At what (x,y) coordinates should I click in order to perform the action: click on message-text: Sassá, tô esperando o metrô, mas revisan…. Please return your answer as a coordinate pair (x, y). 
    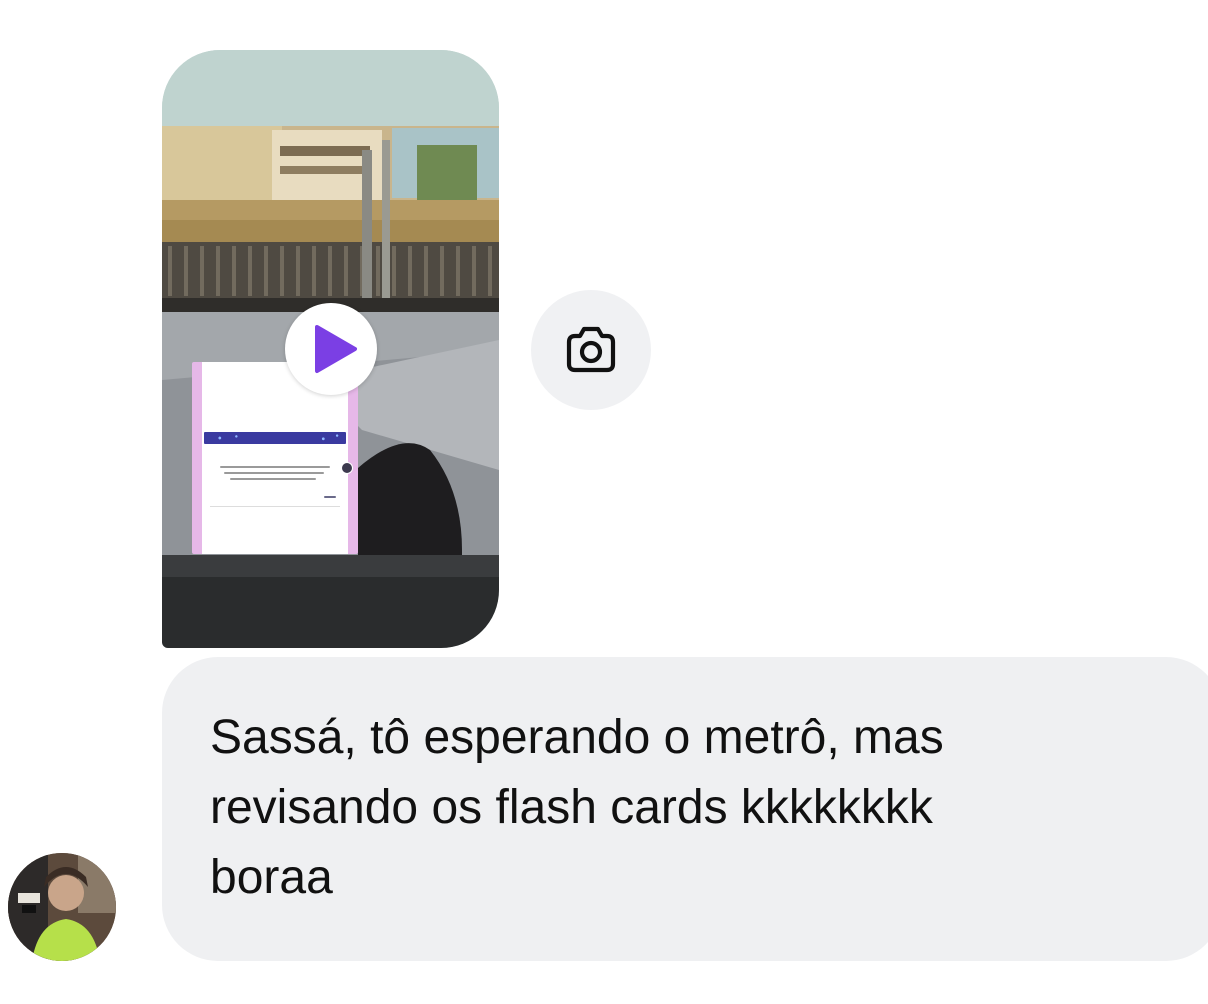
    Looking at the image, I should click on (577, 807).